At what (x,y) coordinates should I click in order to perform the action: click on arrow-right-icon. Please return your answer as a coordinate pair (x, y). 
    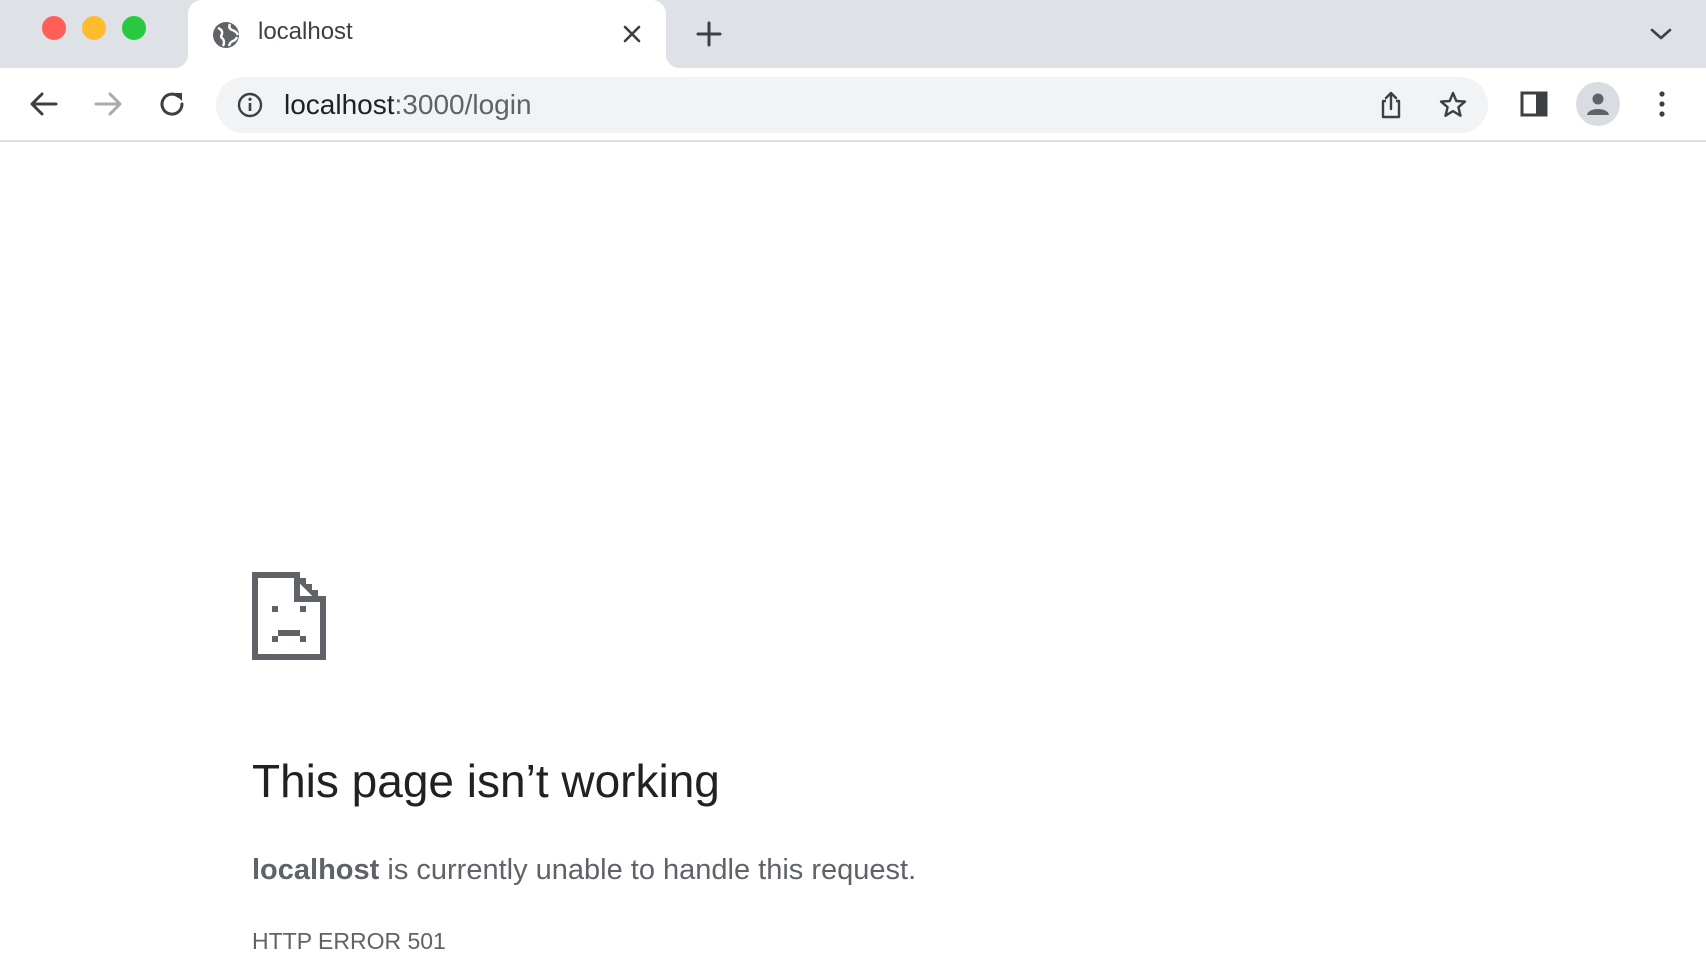
    Looking at the image, I should click on (108, 104).